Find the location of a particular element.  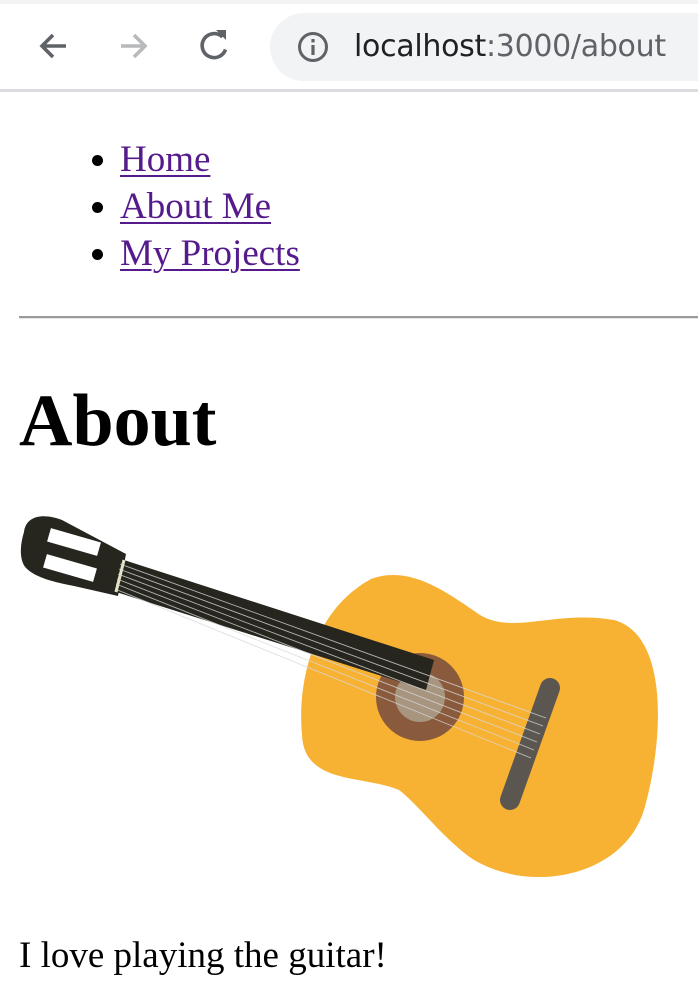

site-nav: Home About Me My Projects is located at coordinates (150, 206).